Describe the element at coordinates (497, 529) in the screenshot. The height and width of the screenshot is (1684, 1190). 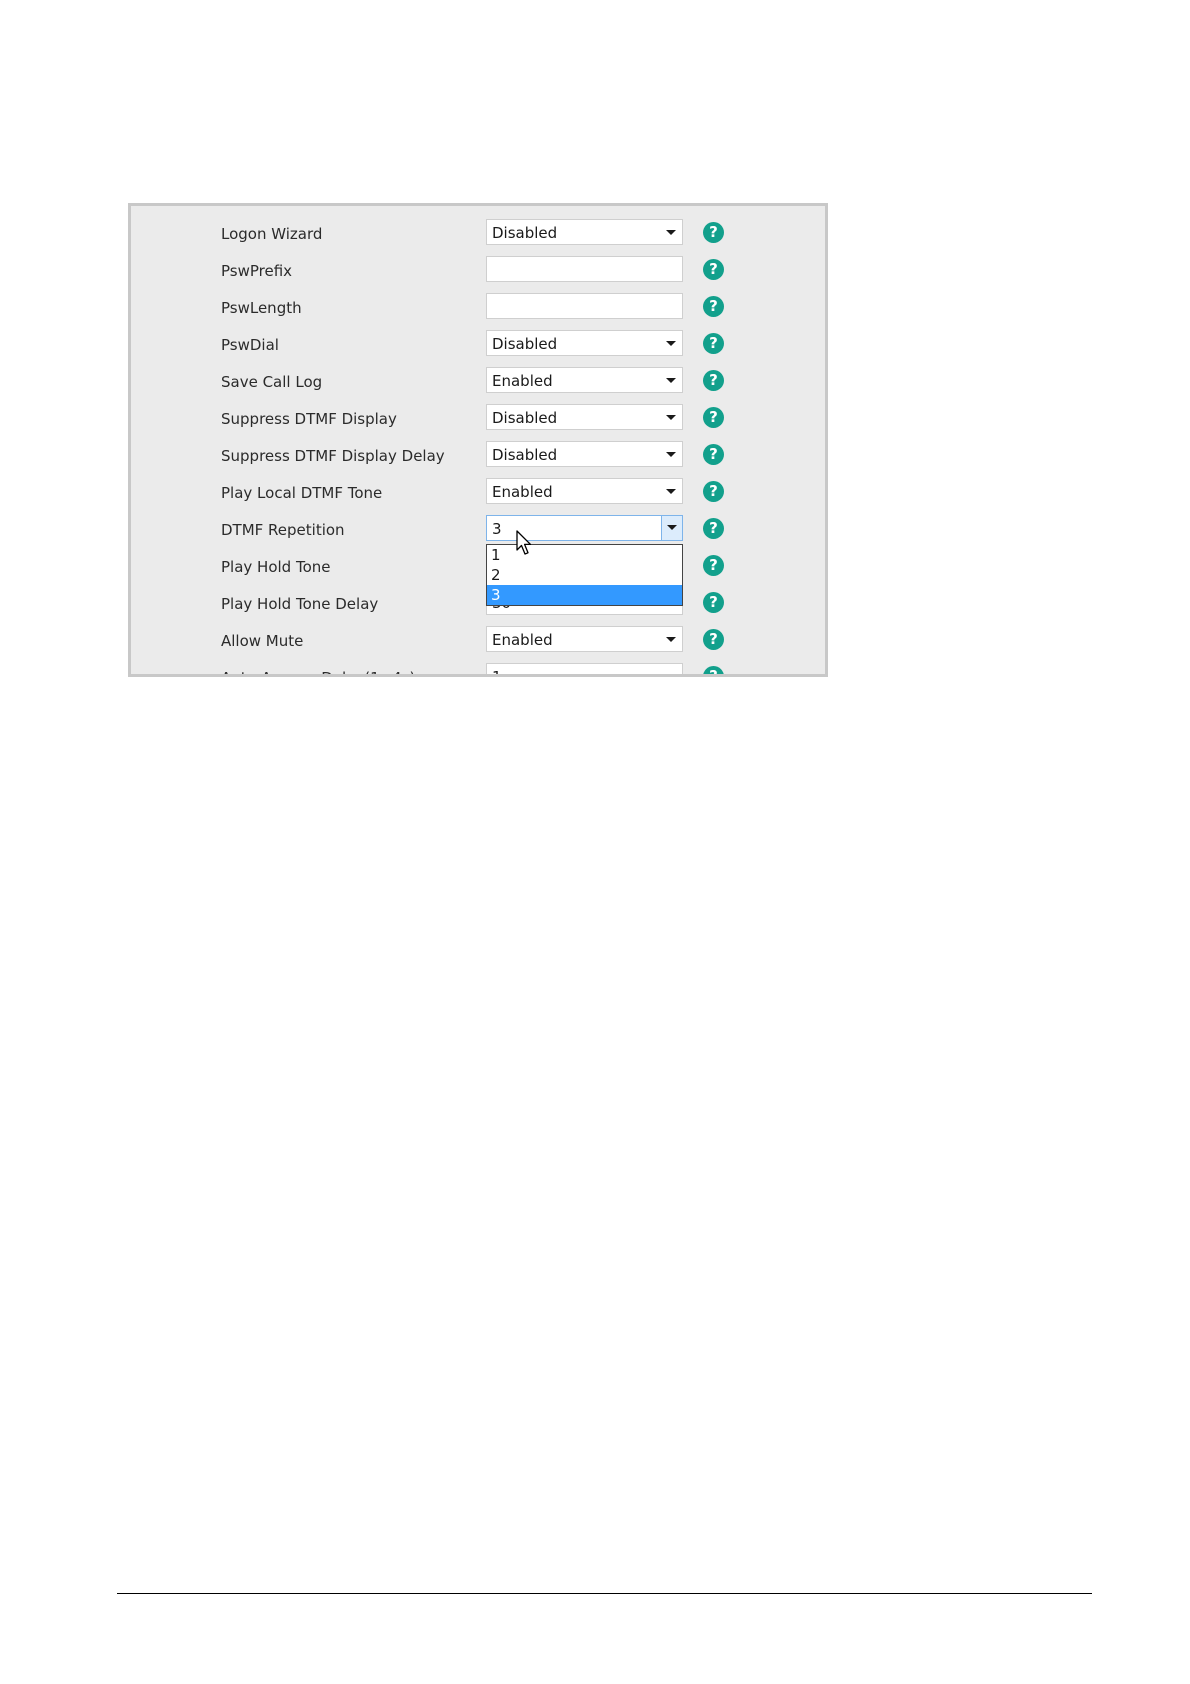
I see `select-value: 3` at that location.